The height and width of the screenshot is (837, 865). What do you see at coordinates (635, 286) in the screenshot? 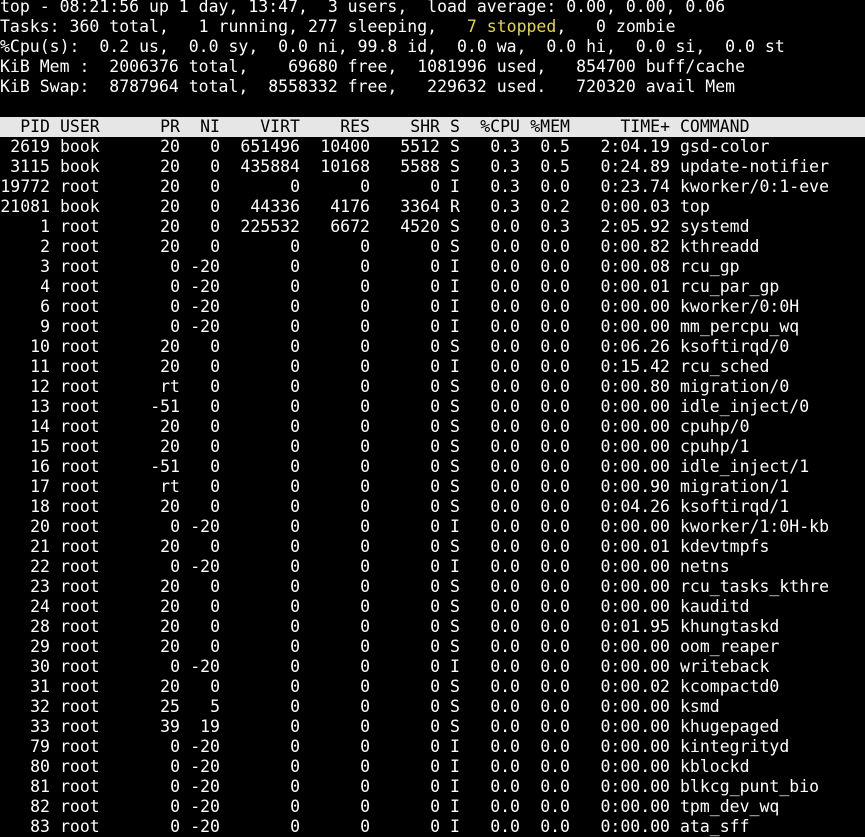
I see `cell-time: 0:00.01` at bounding box center [635, 286].